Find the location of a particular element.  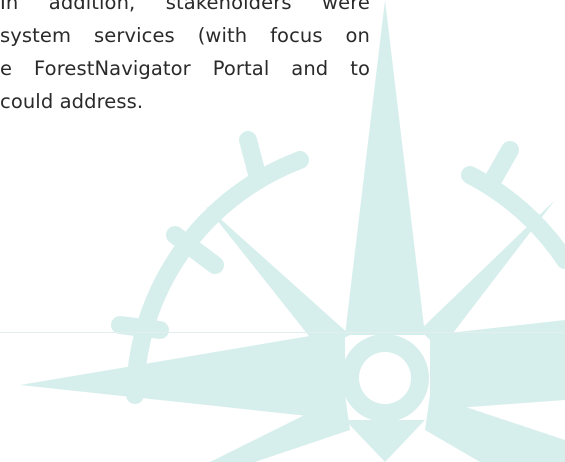

paragraph-line: system services (with focus on is located at coordinates (185, 35).